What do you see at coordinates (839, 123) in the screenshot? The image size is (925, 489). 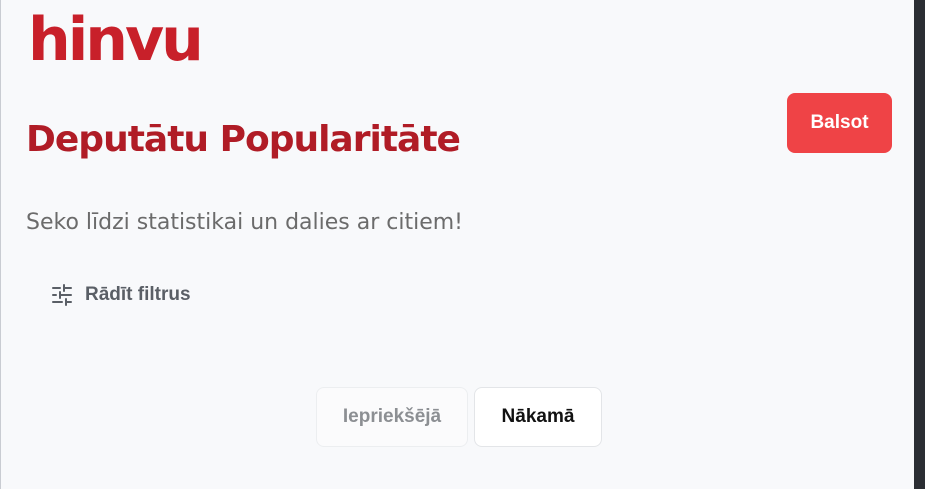 I see `vote-button: Balsot` at bounding box center [839, 123].